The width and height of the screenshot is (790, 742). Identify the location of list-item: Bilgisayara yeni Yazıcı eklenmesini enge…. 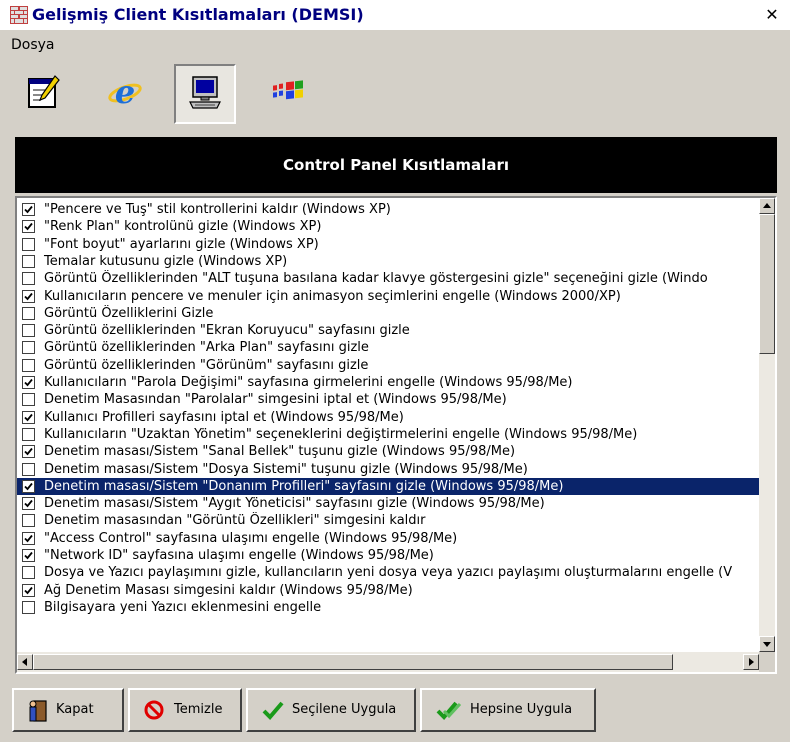
(388, 607).